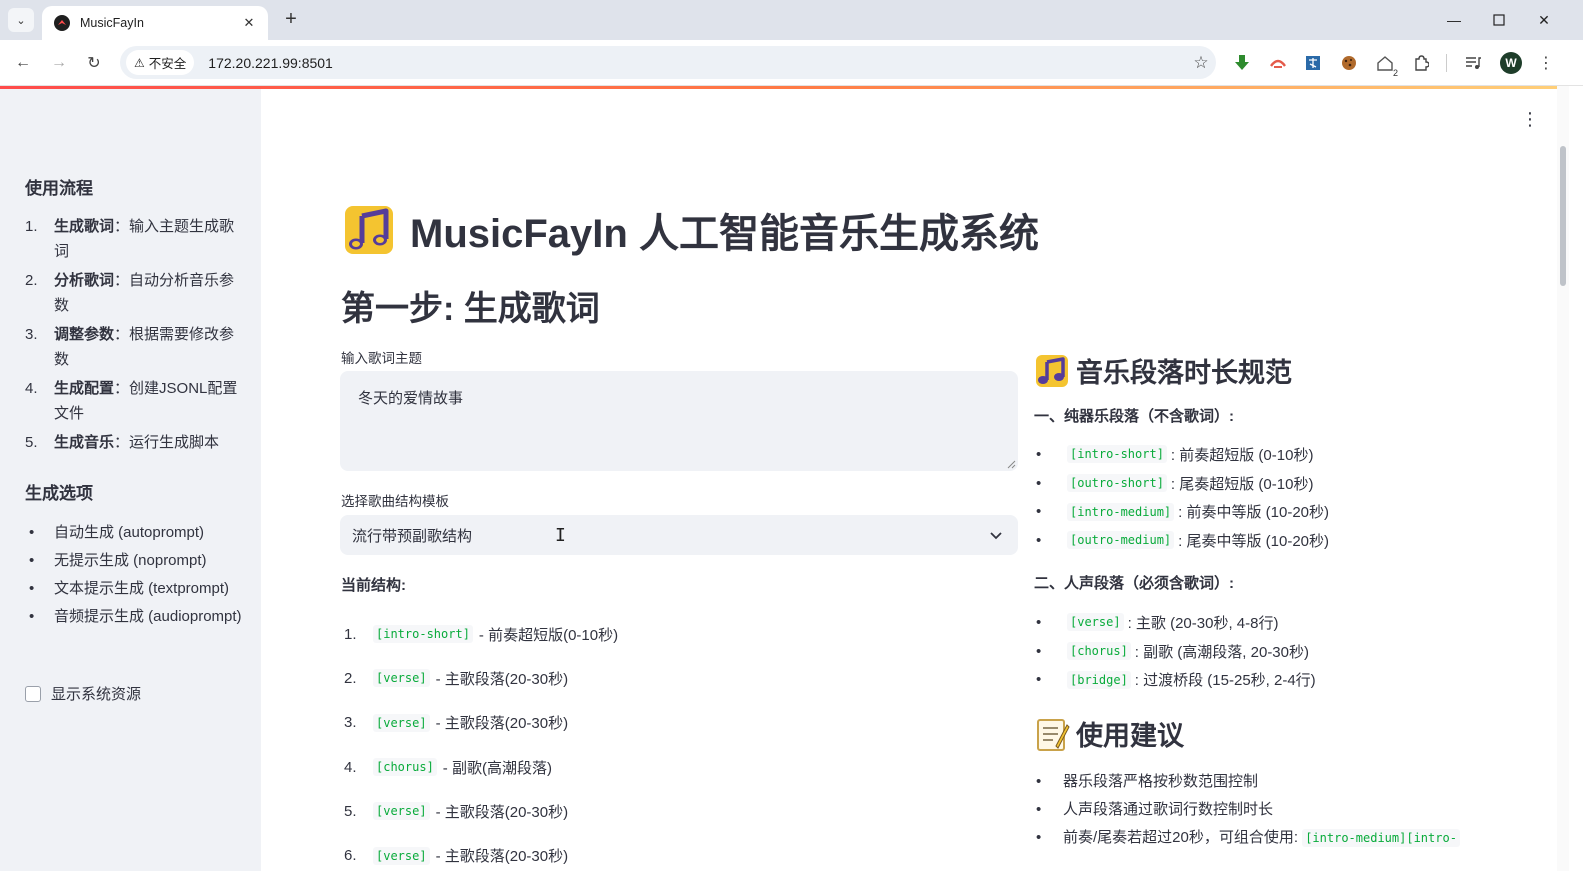 Image resolution: width=1583 pixels, height=871 pixels. I want to click on spec-item: • [intro-short]: 前奏超短版 (0-10秒), so click(1175, 454).